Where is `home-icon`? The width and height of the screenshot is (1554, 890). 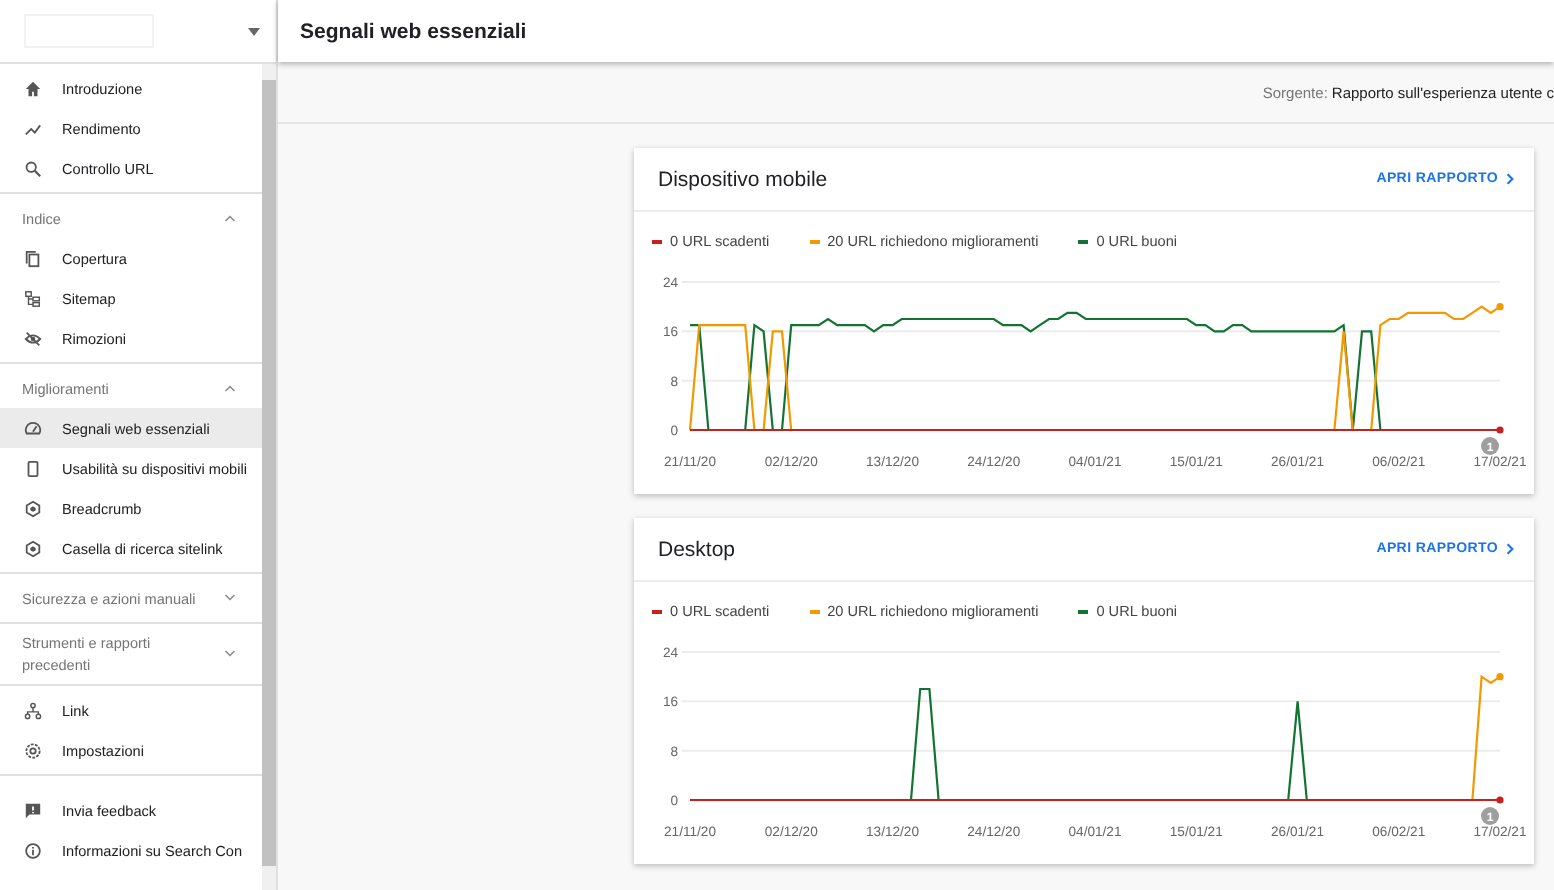
home-icon is located at coordinates (33, 88).